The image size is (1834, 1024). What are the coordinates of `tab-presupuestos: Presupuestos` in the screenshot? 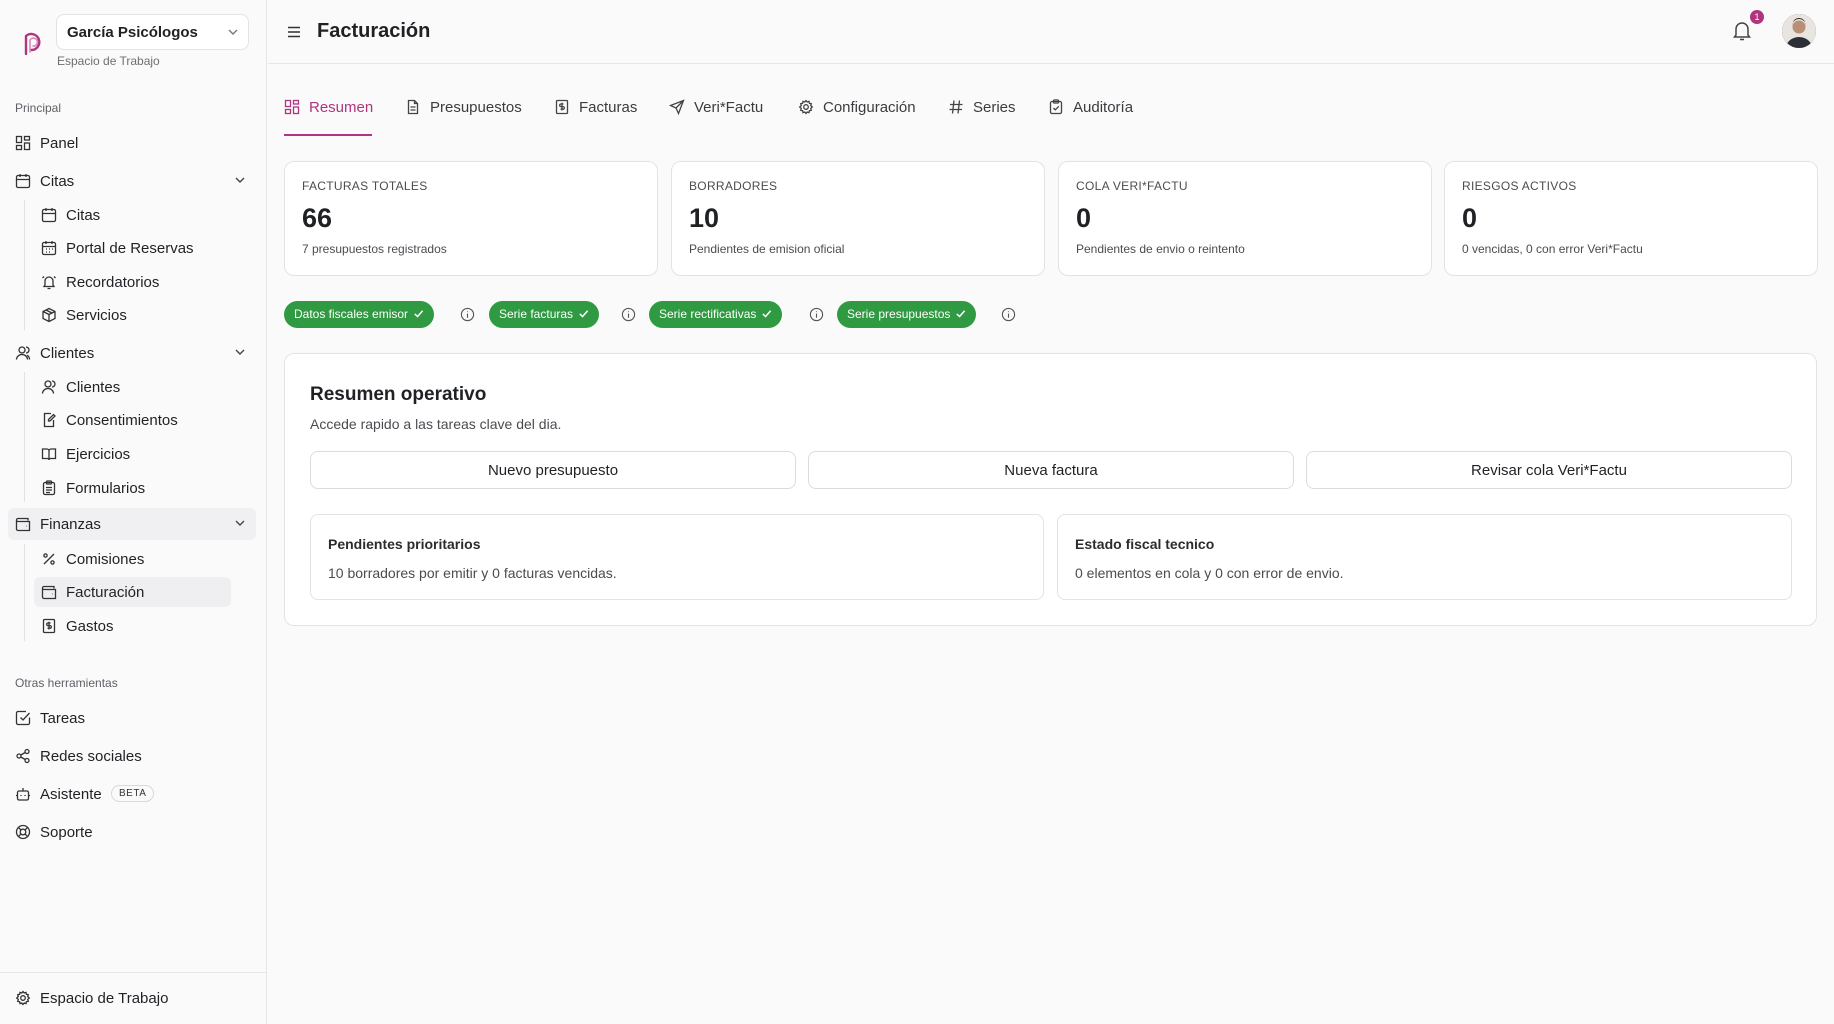 It's located at (465, 113).